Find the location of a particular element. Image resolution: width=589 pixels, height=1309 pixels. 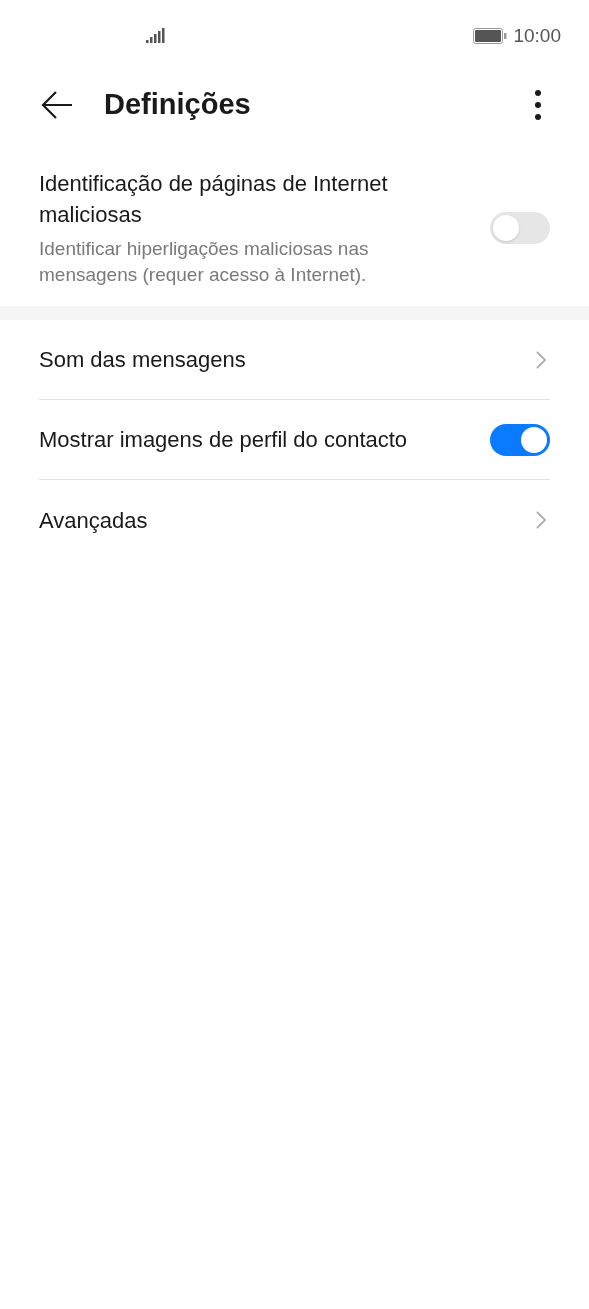

setting-row: Identificação de páginas de Internet maliciosas Identificar hiperligações maliciosas nas mensagens (requer acesso à Internet). is located at coordinates (294, 228).